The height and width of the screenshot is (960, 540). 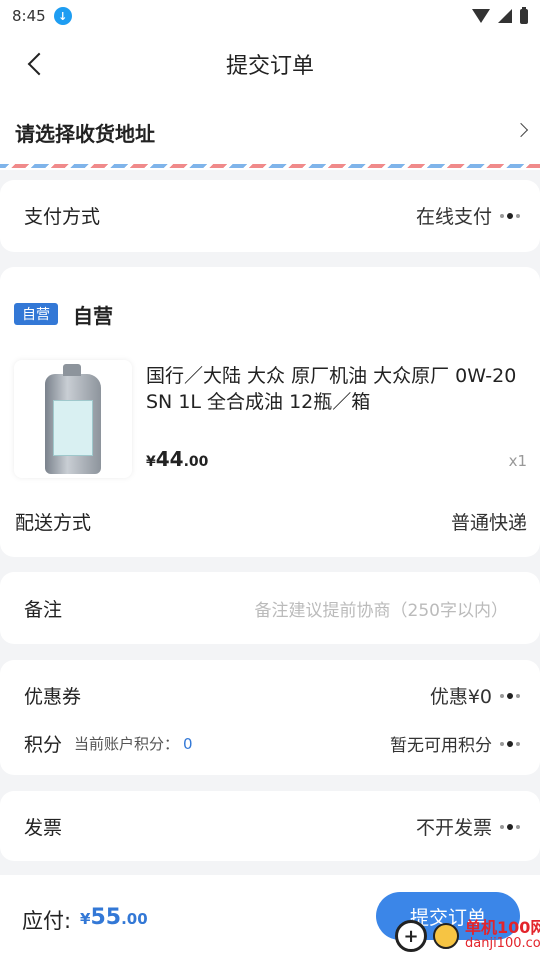 I want to click on invoice-value-wrap: 不开发票, so click(x=468, y=826).